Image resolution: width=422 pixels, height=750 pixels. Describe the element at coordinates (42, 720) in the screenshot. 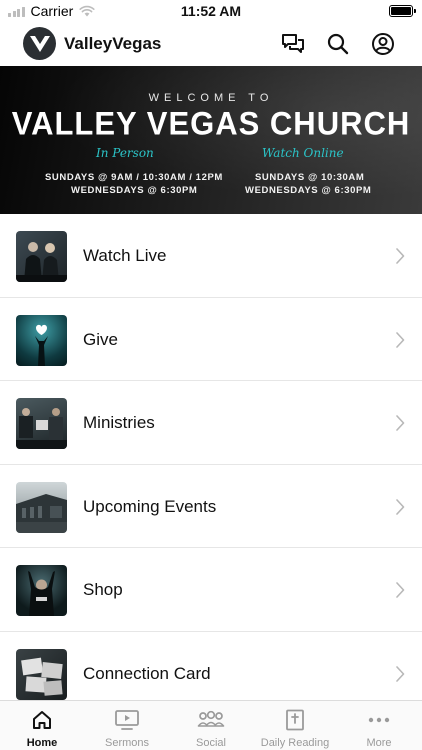

I see `home-icon` at that location.